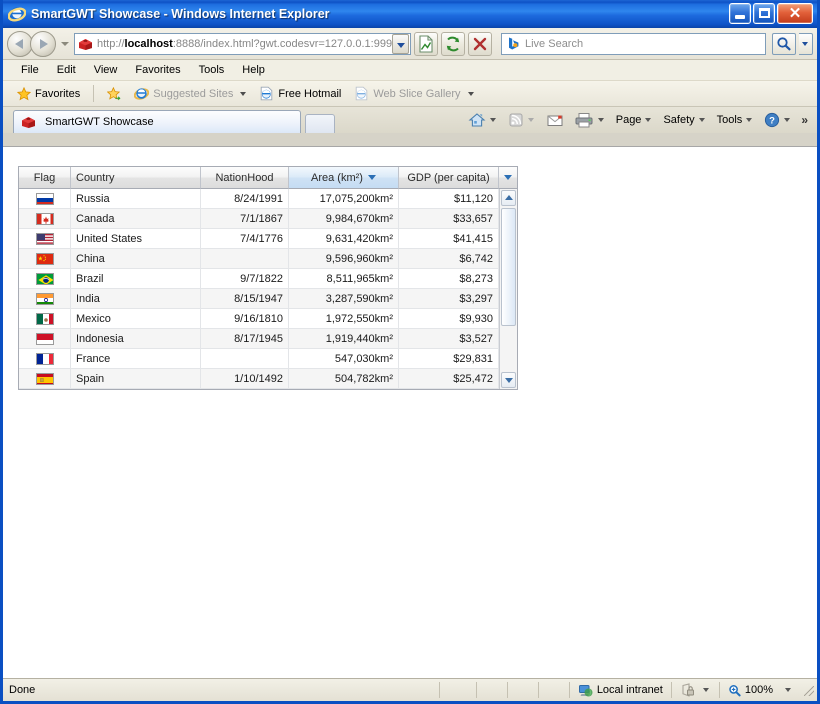 The image size is (820, 704). I want to click on table-row: France 547,030km² $29,831, so click(268, 359).